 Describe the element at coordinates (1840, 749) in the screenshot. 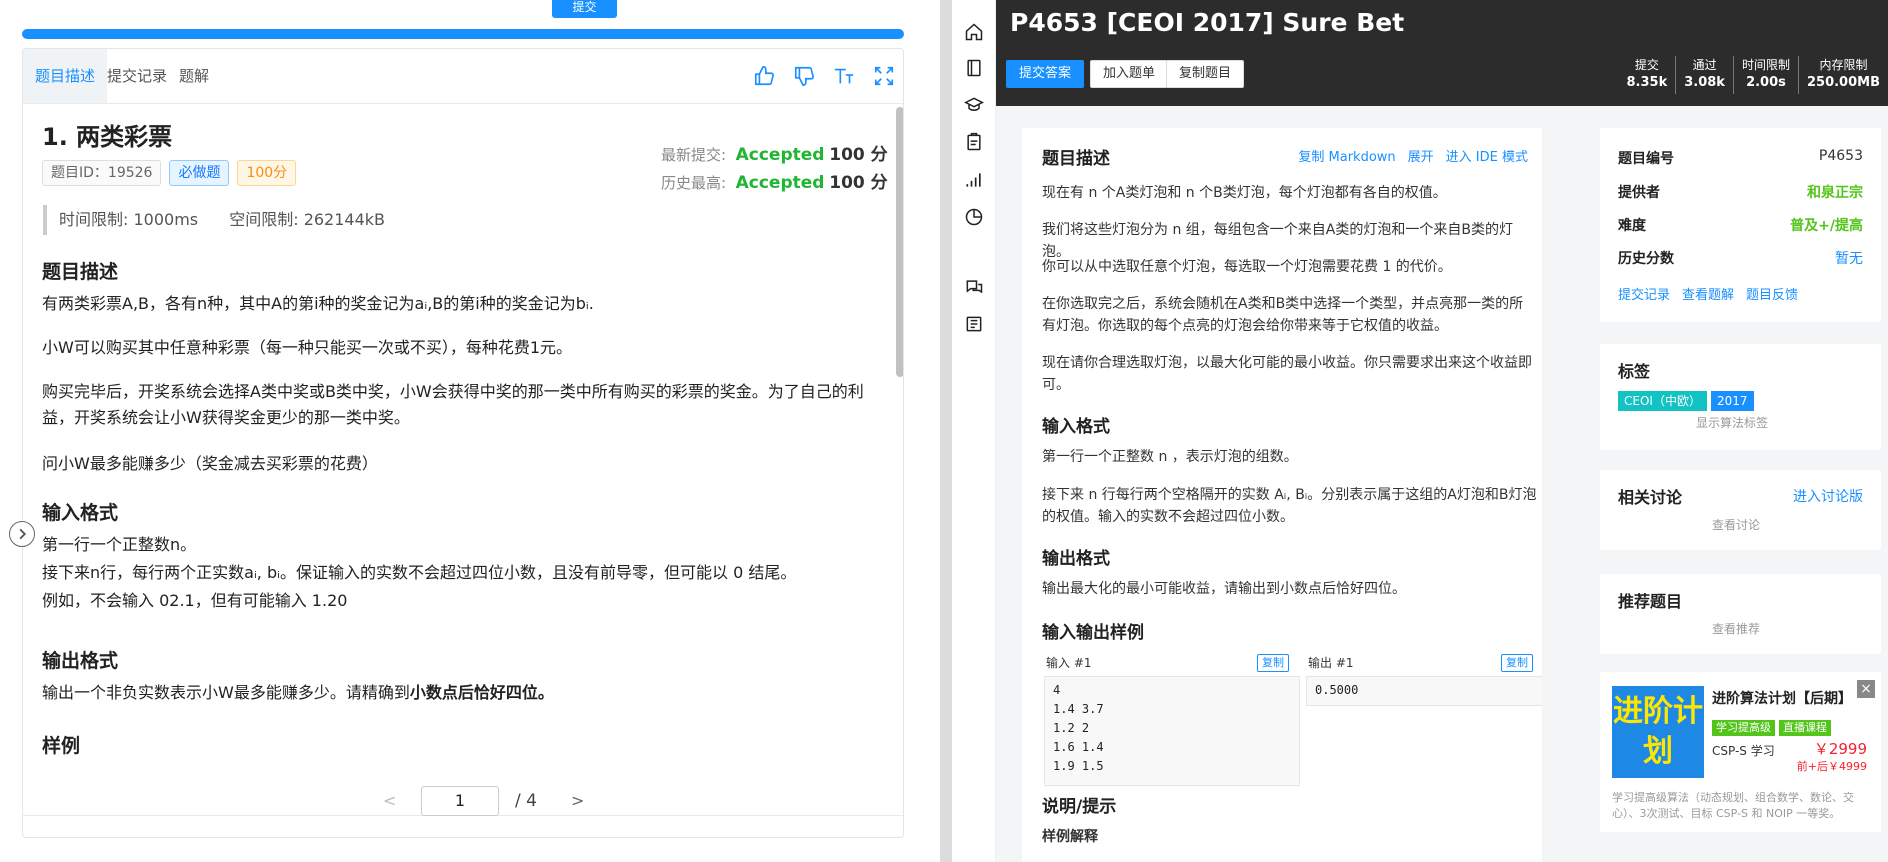

I see `ad-price: ￥2999` at that location.